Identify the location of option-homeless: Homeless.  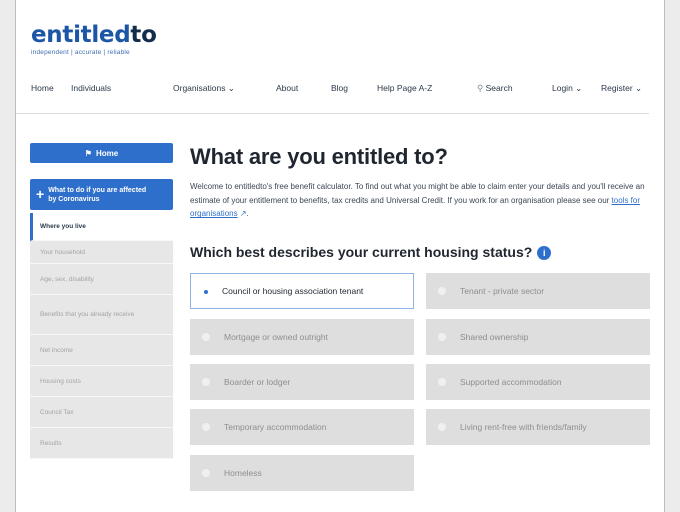
(302, 473).